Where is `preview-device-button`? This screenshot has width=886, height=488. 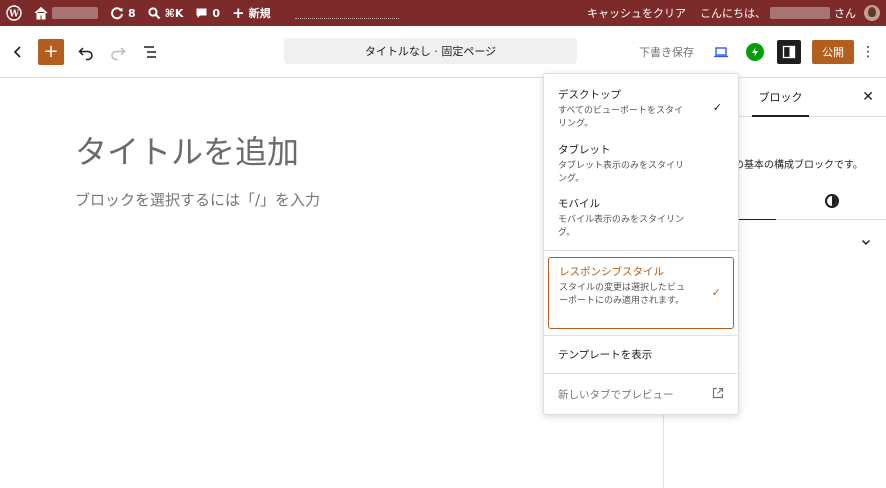 preview-device-button is located at coordinates (721, 52).